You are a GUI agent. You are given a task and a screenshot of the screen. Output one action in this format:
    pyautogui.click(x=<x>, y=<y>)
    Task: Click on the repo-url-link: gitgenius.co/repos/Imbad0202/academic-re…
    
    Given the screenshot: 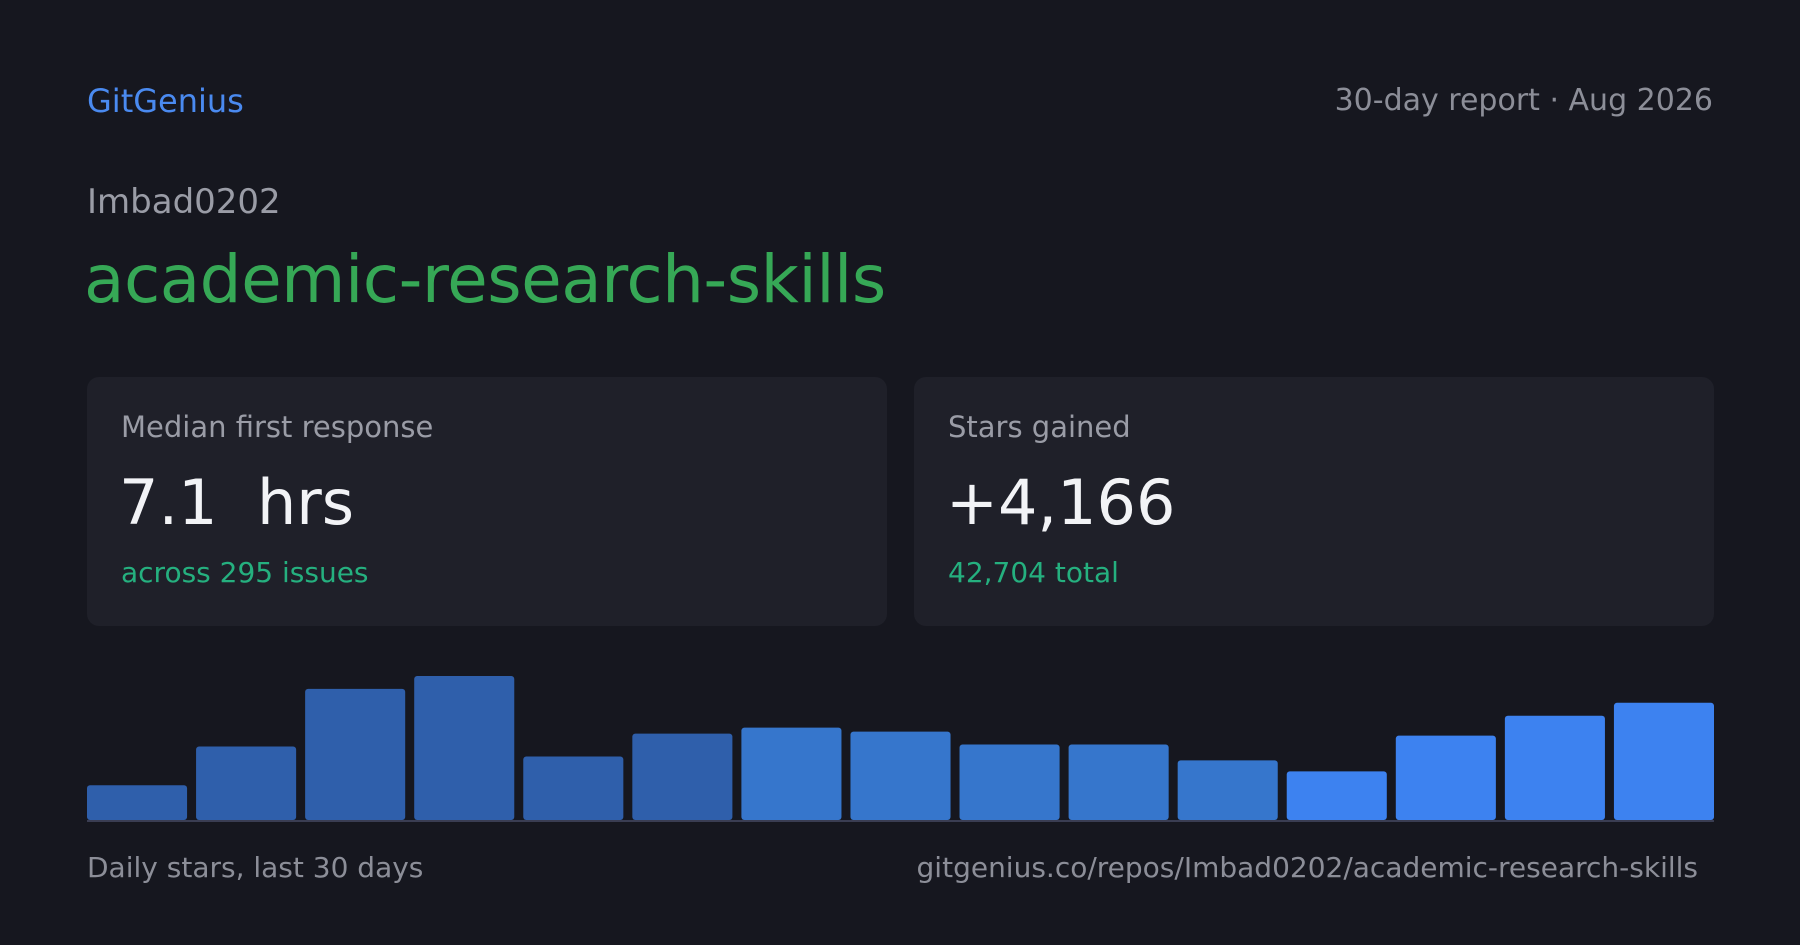 What is the action you would take?
    pyautogui.click(x=1307, y=868)
    